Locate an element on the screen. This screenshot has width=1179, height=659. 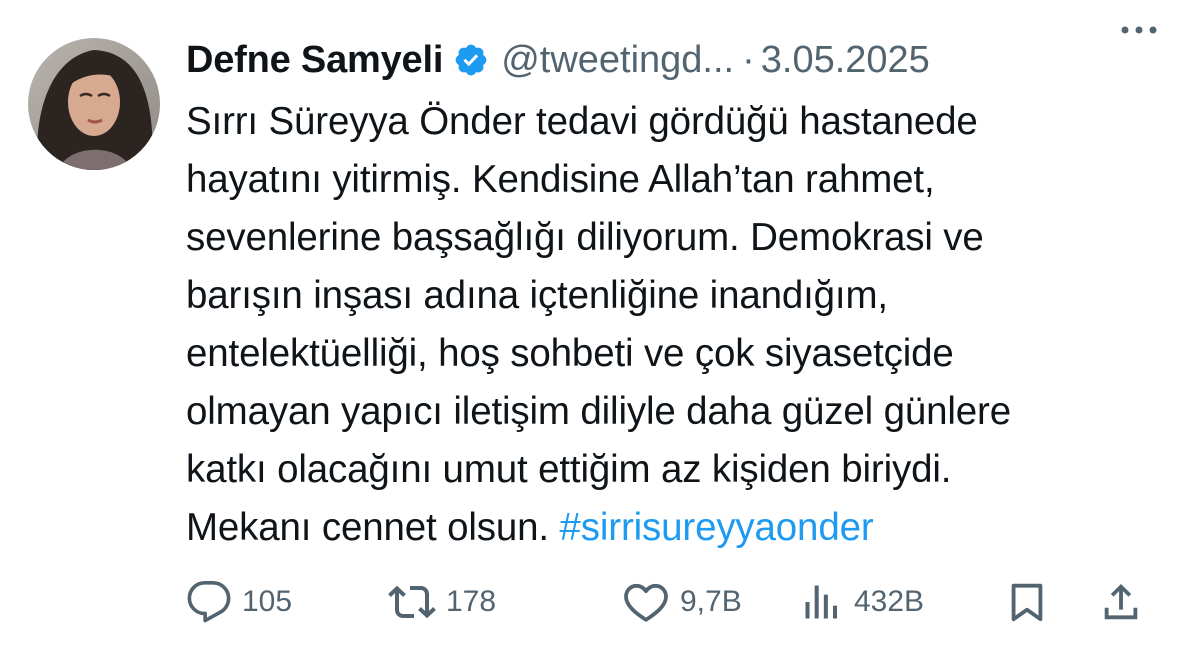
tweet-header: Defne Samyeli @tweetingd... · 3.05.2025 is located at coordinates (676, 60).